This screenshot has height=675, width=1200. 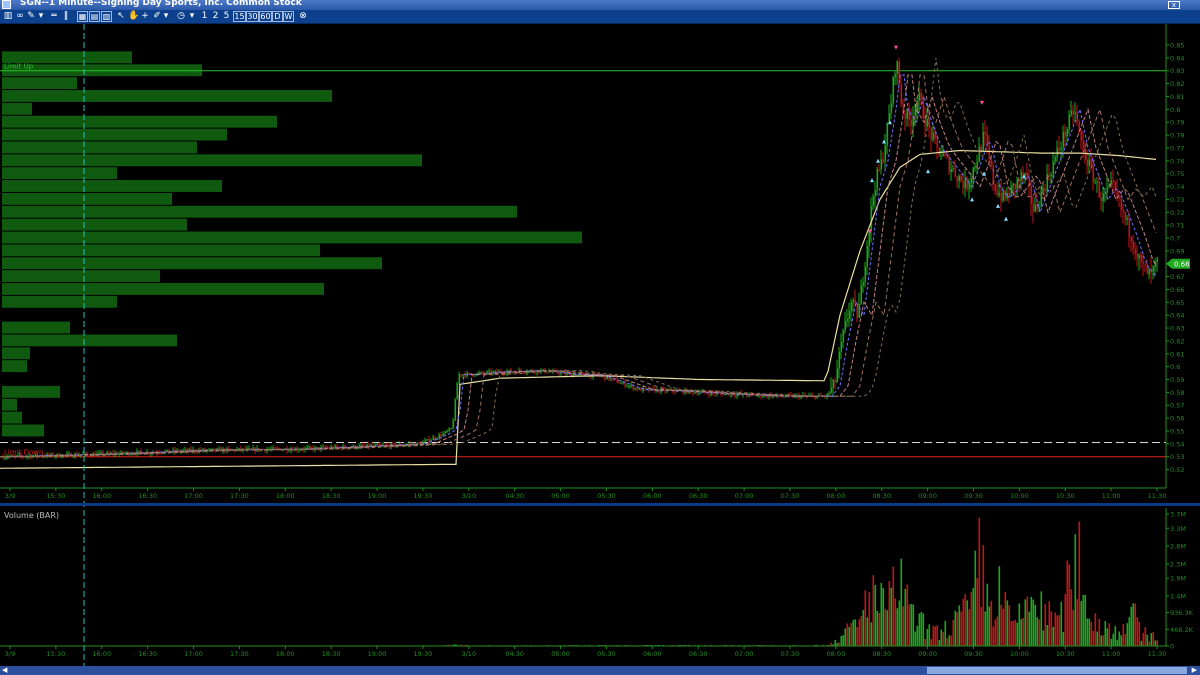 I want to click on hand-icon: ✋, so click(x=133, y=16).